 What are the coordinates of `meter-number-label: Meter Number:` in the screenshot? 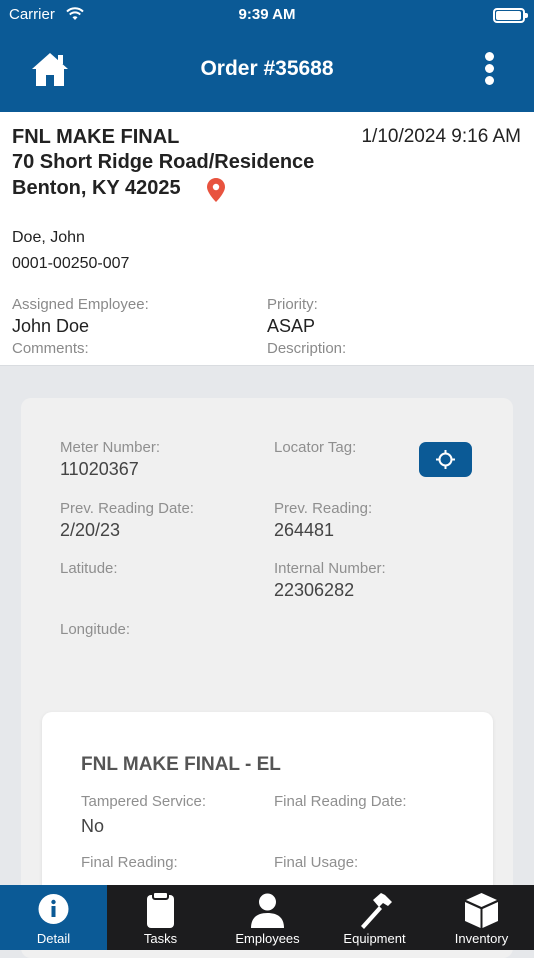 It's located at (110, 447).